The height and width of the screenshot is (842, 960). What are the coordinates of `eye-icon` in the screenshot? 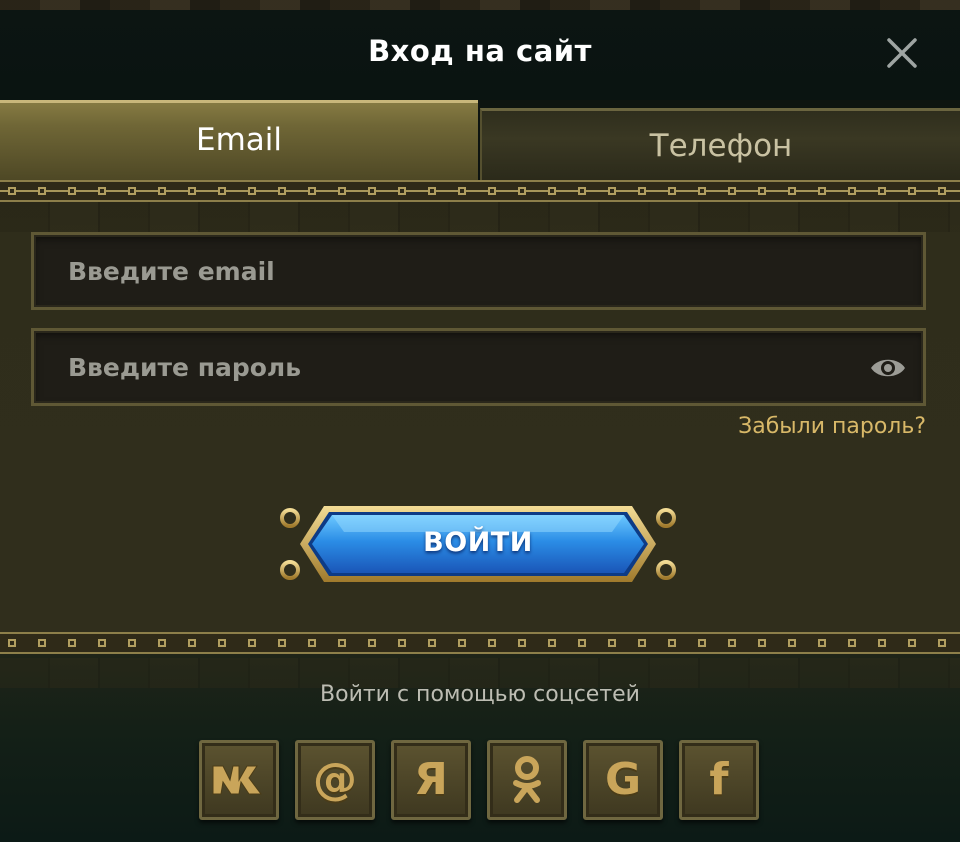 It's located at (888, 368).